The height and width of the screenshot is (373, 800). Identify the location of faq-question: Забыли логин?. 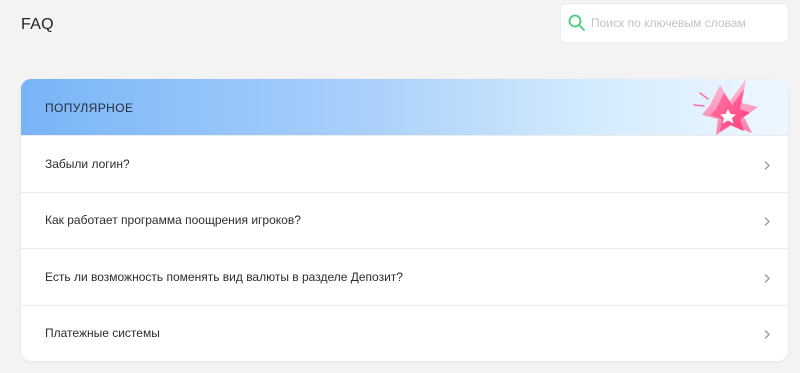
(87, 163).